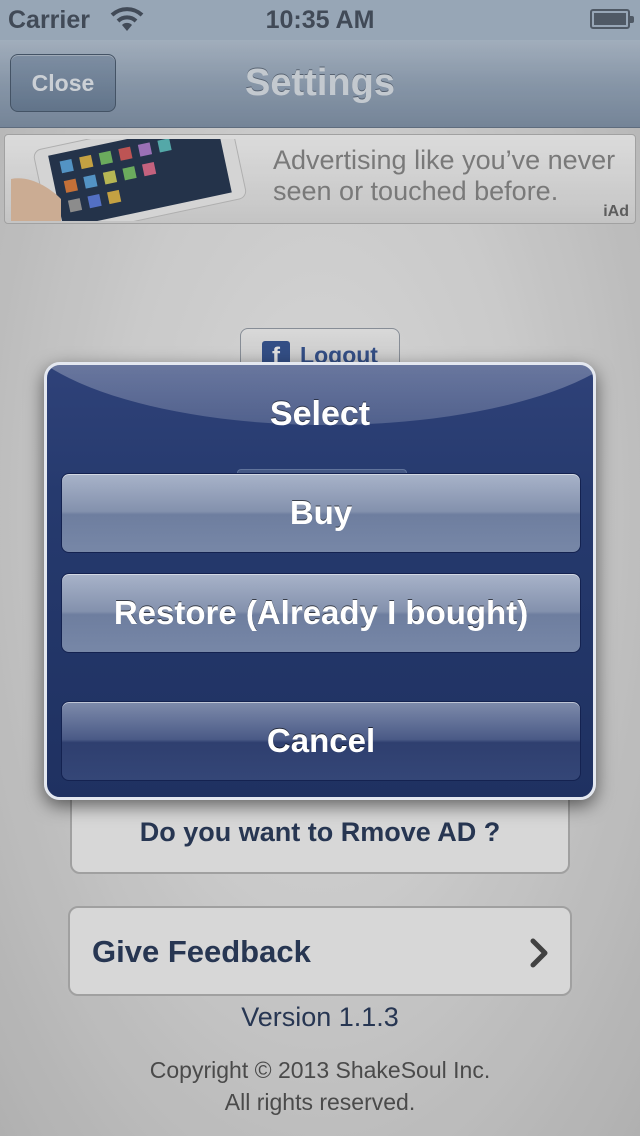 The height and width of the screenshot is (1136, 640). Describe the element at coordinates (320, 414) in the screenshot. I see `alert-title: Select` at that location.